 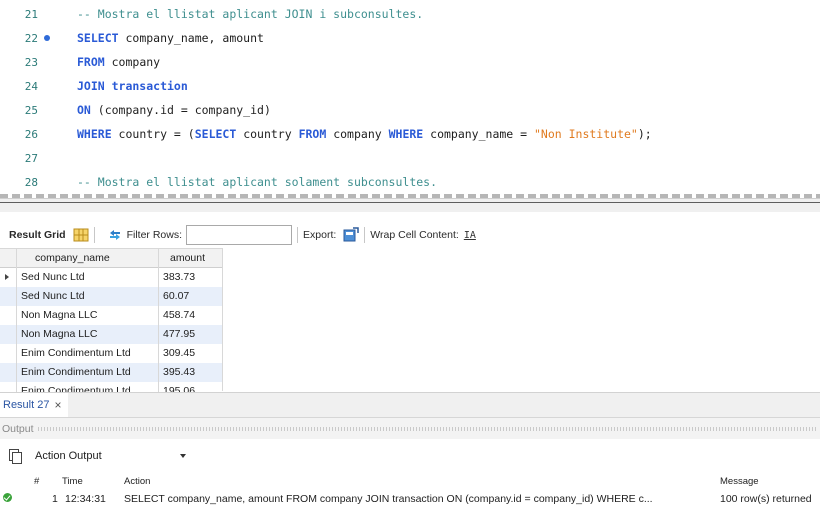 I want to click on cell-amount: 477.95, so click(x=190, y=334).